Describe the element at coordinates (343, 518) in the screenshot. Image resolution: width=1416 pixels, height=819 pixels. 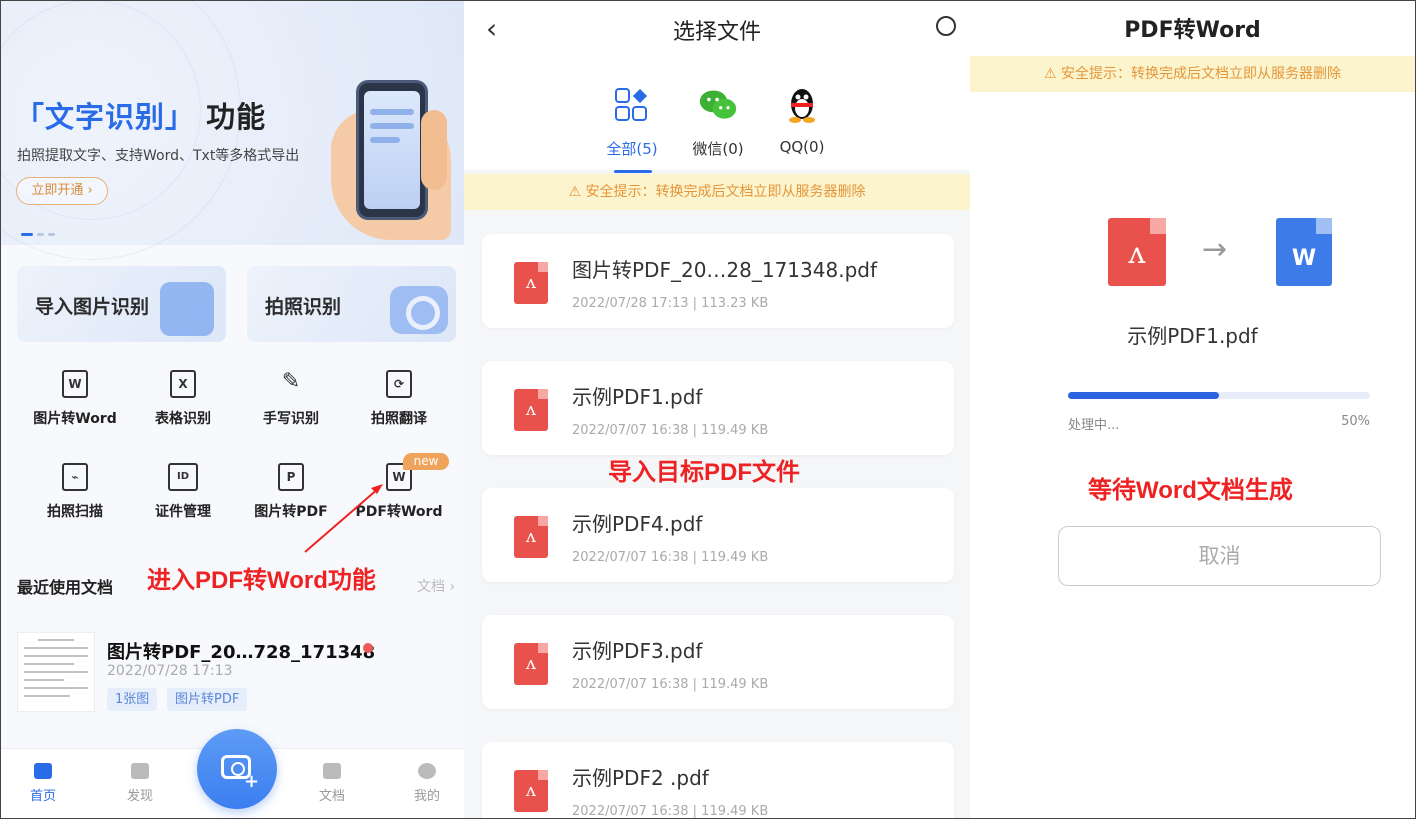
I see `annotation-arrow` at that location.